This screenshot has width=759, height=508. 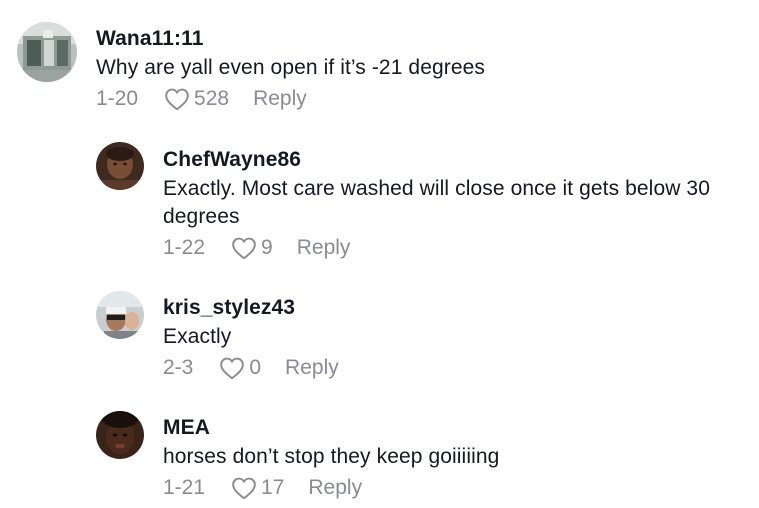 I want to click on comment-username: kris_stylez43, so click(x=251, y=308).